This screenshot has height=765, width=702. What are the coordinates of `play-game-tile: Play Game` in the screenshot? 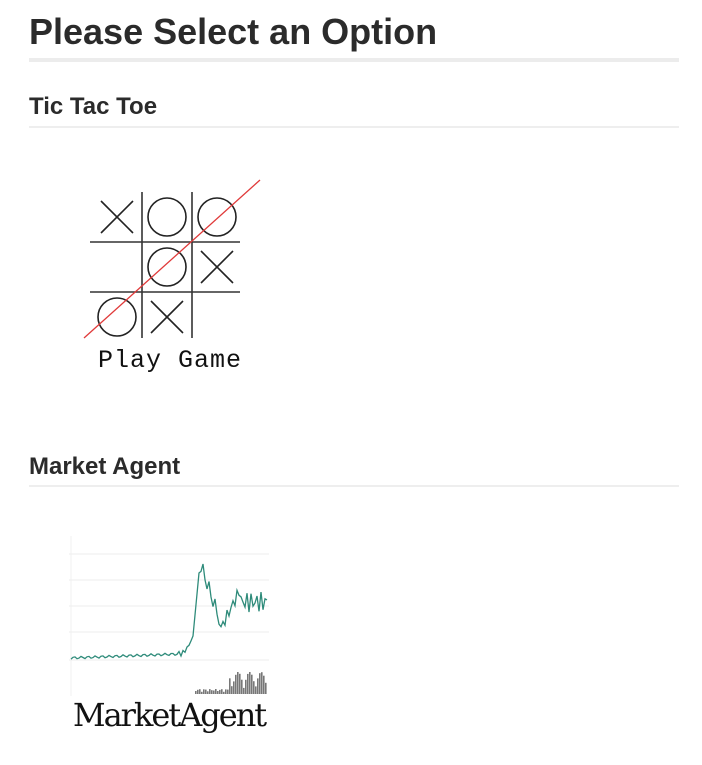 It's located at (170, 277).